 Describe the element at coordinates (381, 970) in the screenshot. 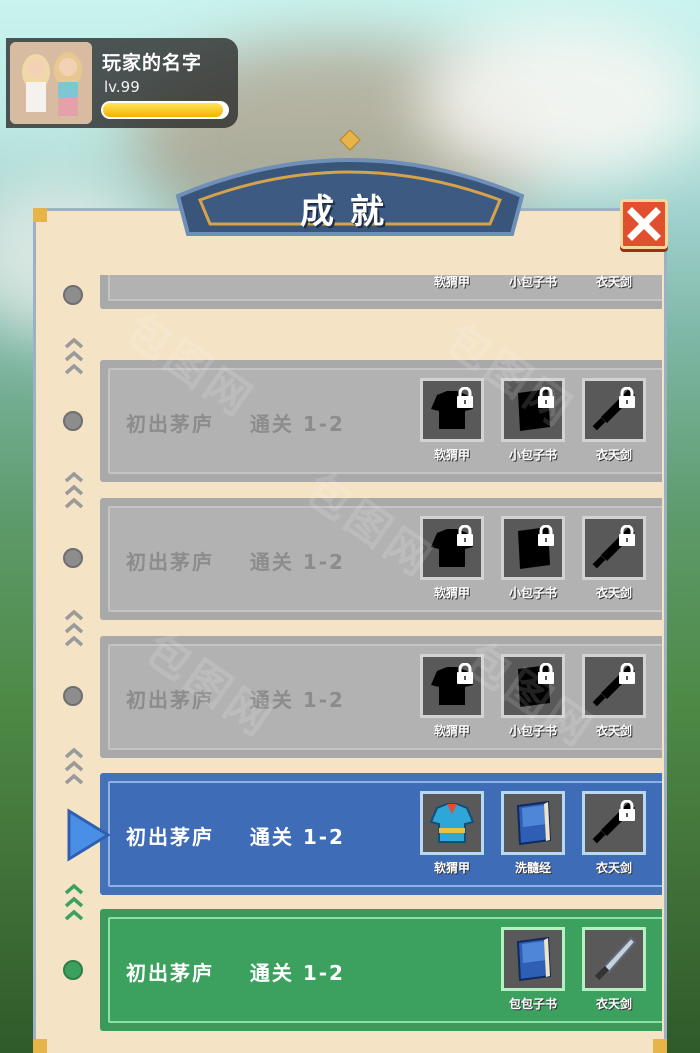

I see `achievement-row: 初出茅庐 通关 1-2 包包子书 衣天剑` at that location.